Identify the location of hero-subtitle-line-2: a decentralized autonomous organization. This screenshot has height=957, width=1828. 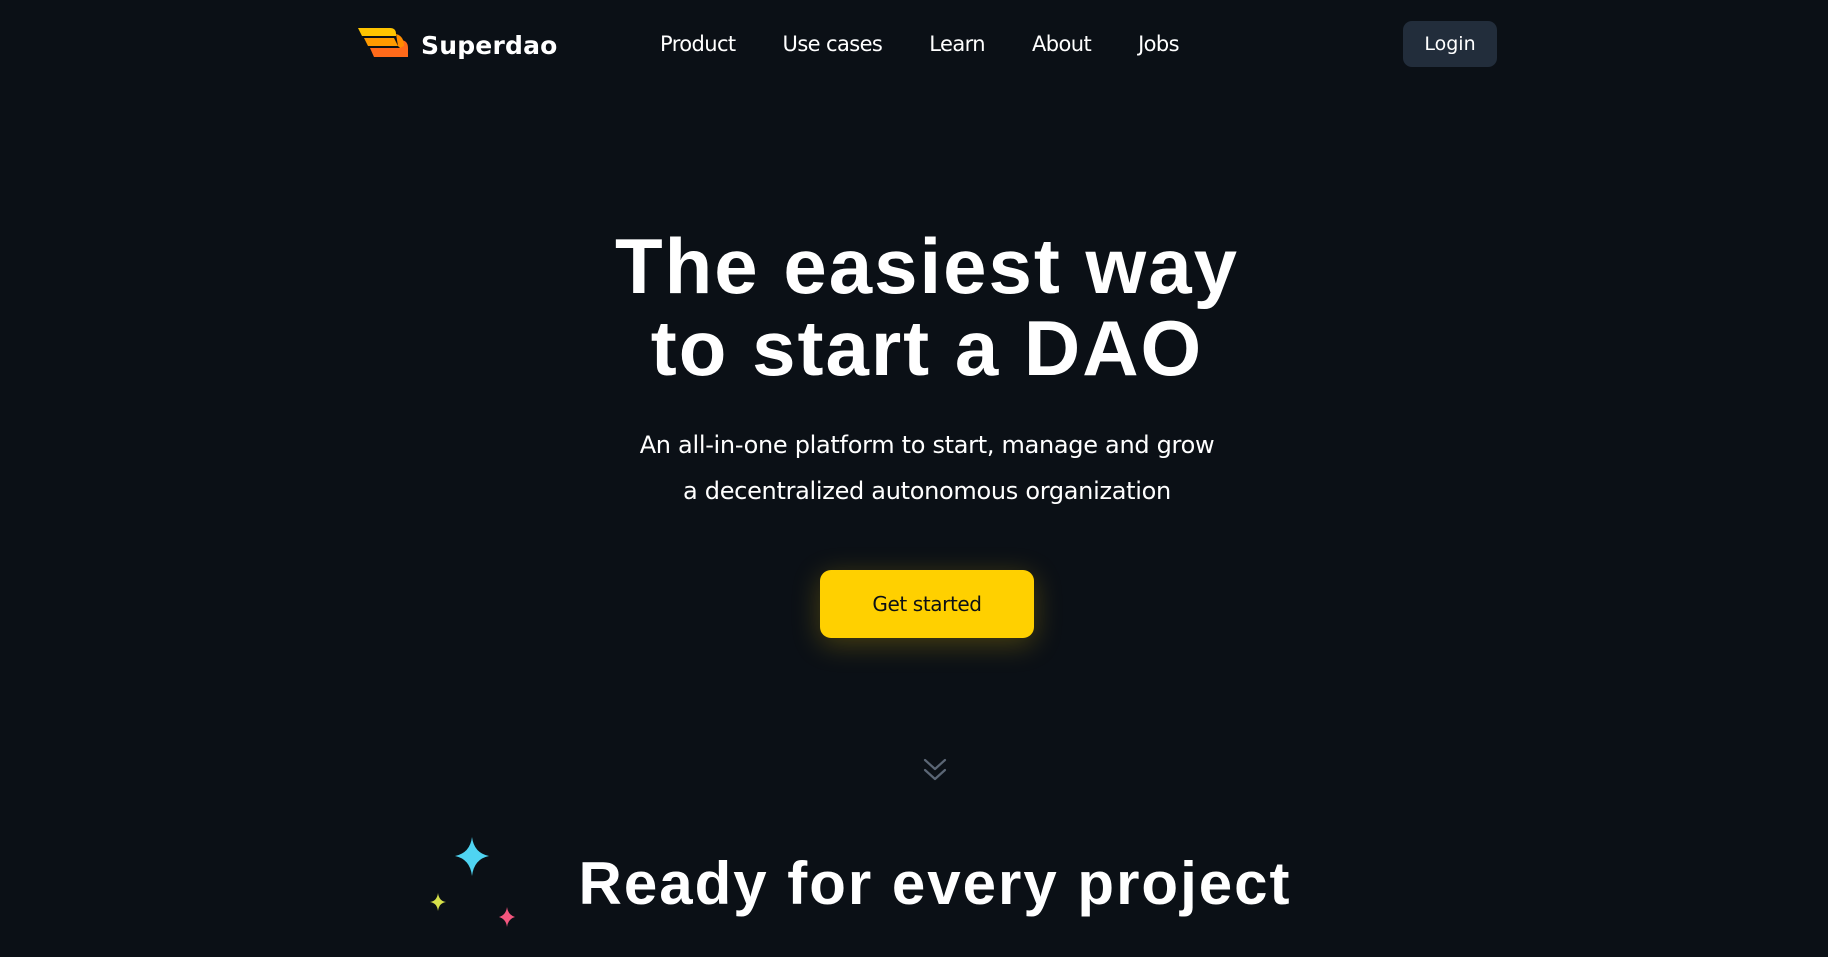
(927, 491).